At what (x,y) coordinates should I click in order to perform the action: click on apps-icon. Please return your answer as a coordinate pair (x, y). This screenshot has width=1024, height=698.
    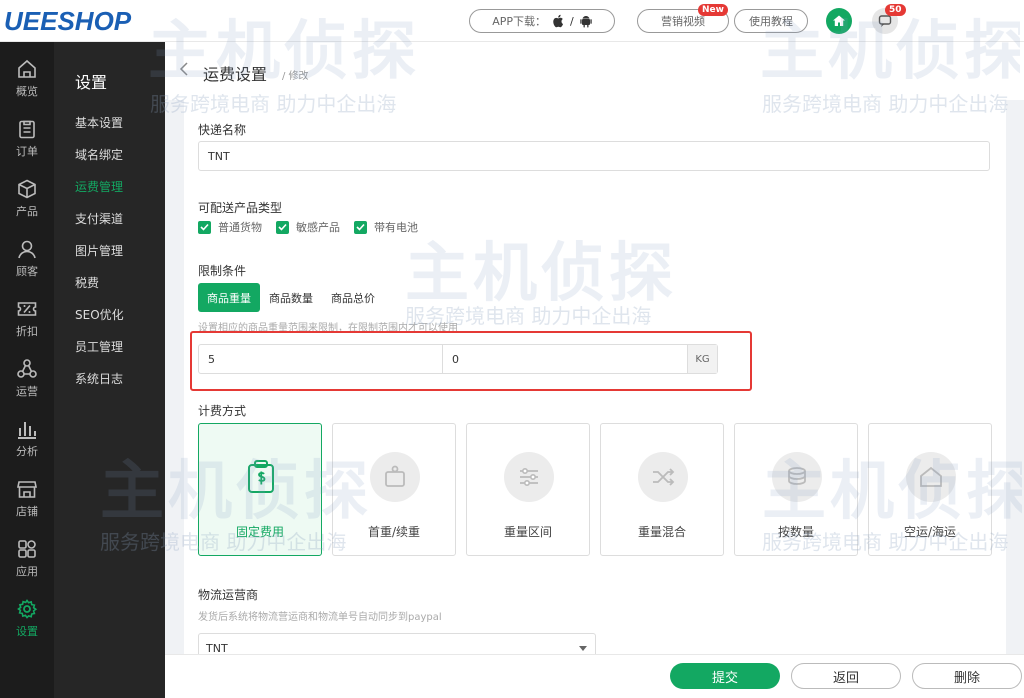
    Looking at the image, I should click on (27, 549).